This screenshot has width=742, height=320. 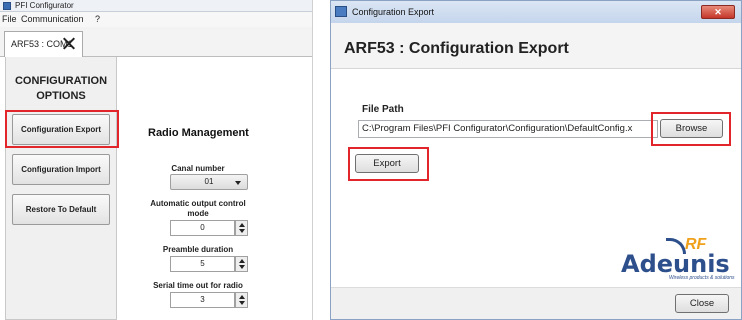 I want to click on preamble-duration-label: Preamble duration, so click(x=198, y=249).